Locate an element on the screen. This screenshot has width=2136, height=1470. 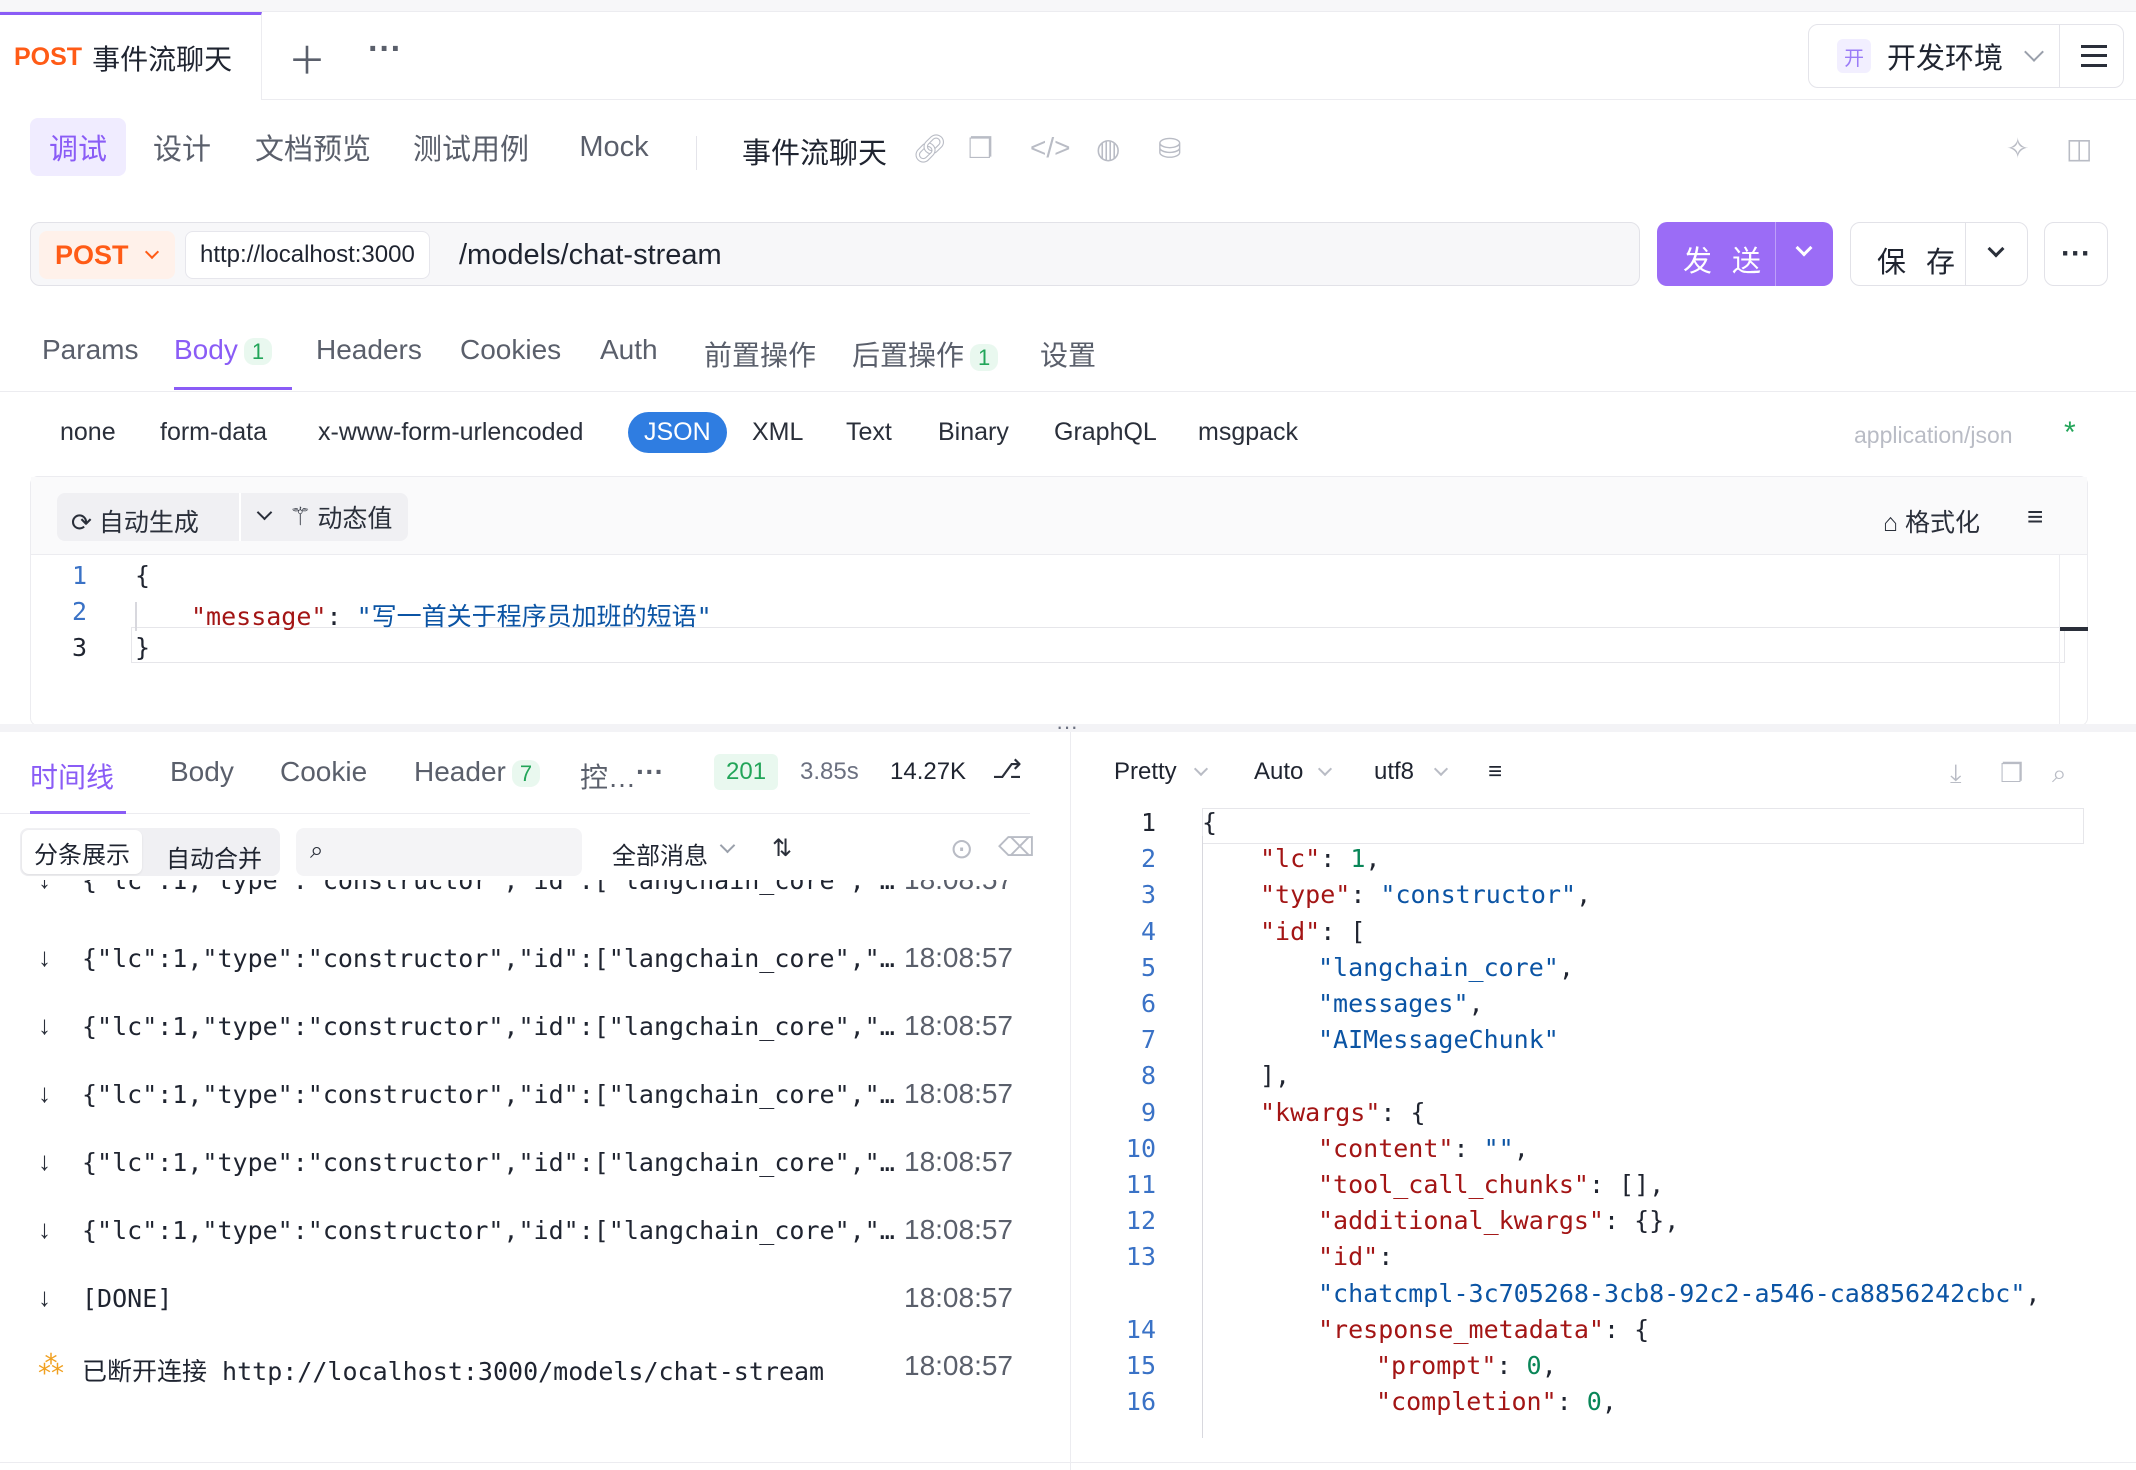
send-dropdown is located at coordinates (1804, 254).